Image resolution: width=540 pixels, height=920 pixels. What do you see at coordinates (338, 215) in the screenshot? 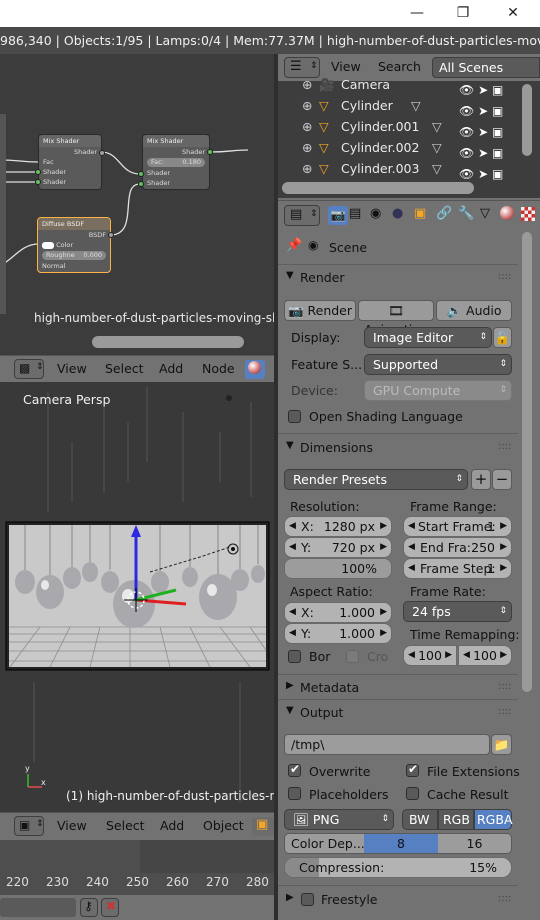
I see `render-tab-icon: 📷` at bounding box center [338, 215].